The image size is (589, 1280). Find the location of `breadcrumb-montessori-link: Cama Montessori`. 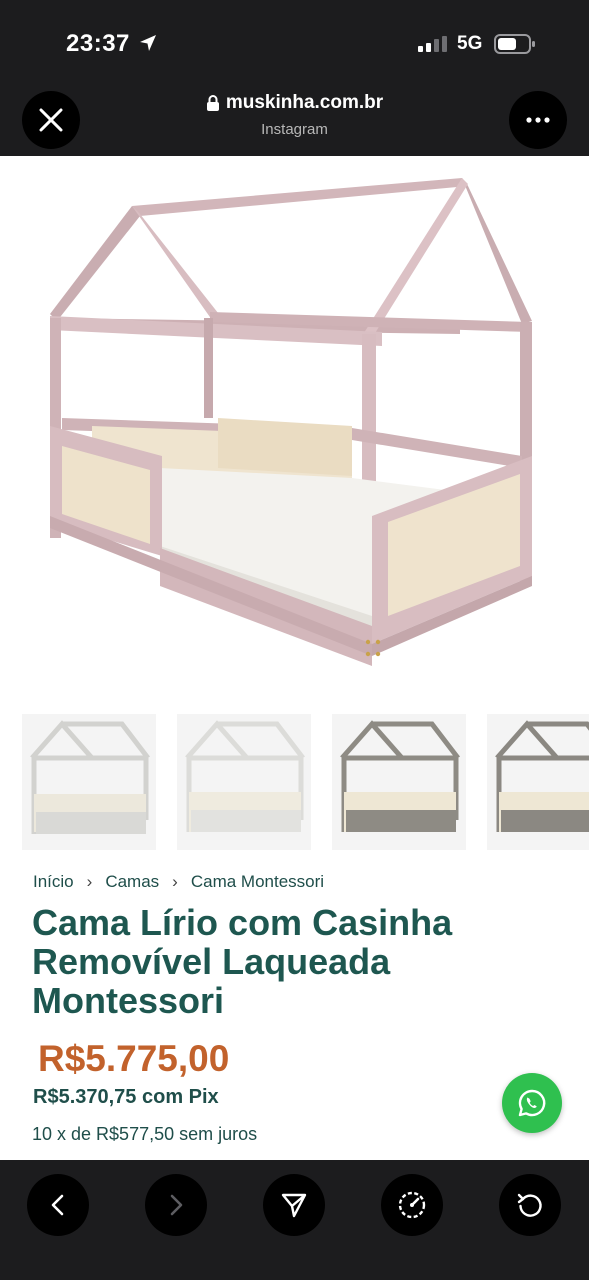

breadcrumb-montessori-link: Cama Montessori is located at coordinates (257, 882).